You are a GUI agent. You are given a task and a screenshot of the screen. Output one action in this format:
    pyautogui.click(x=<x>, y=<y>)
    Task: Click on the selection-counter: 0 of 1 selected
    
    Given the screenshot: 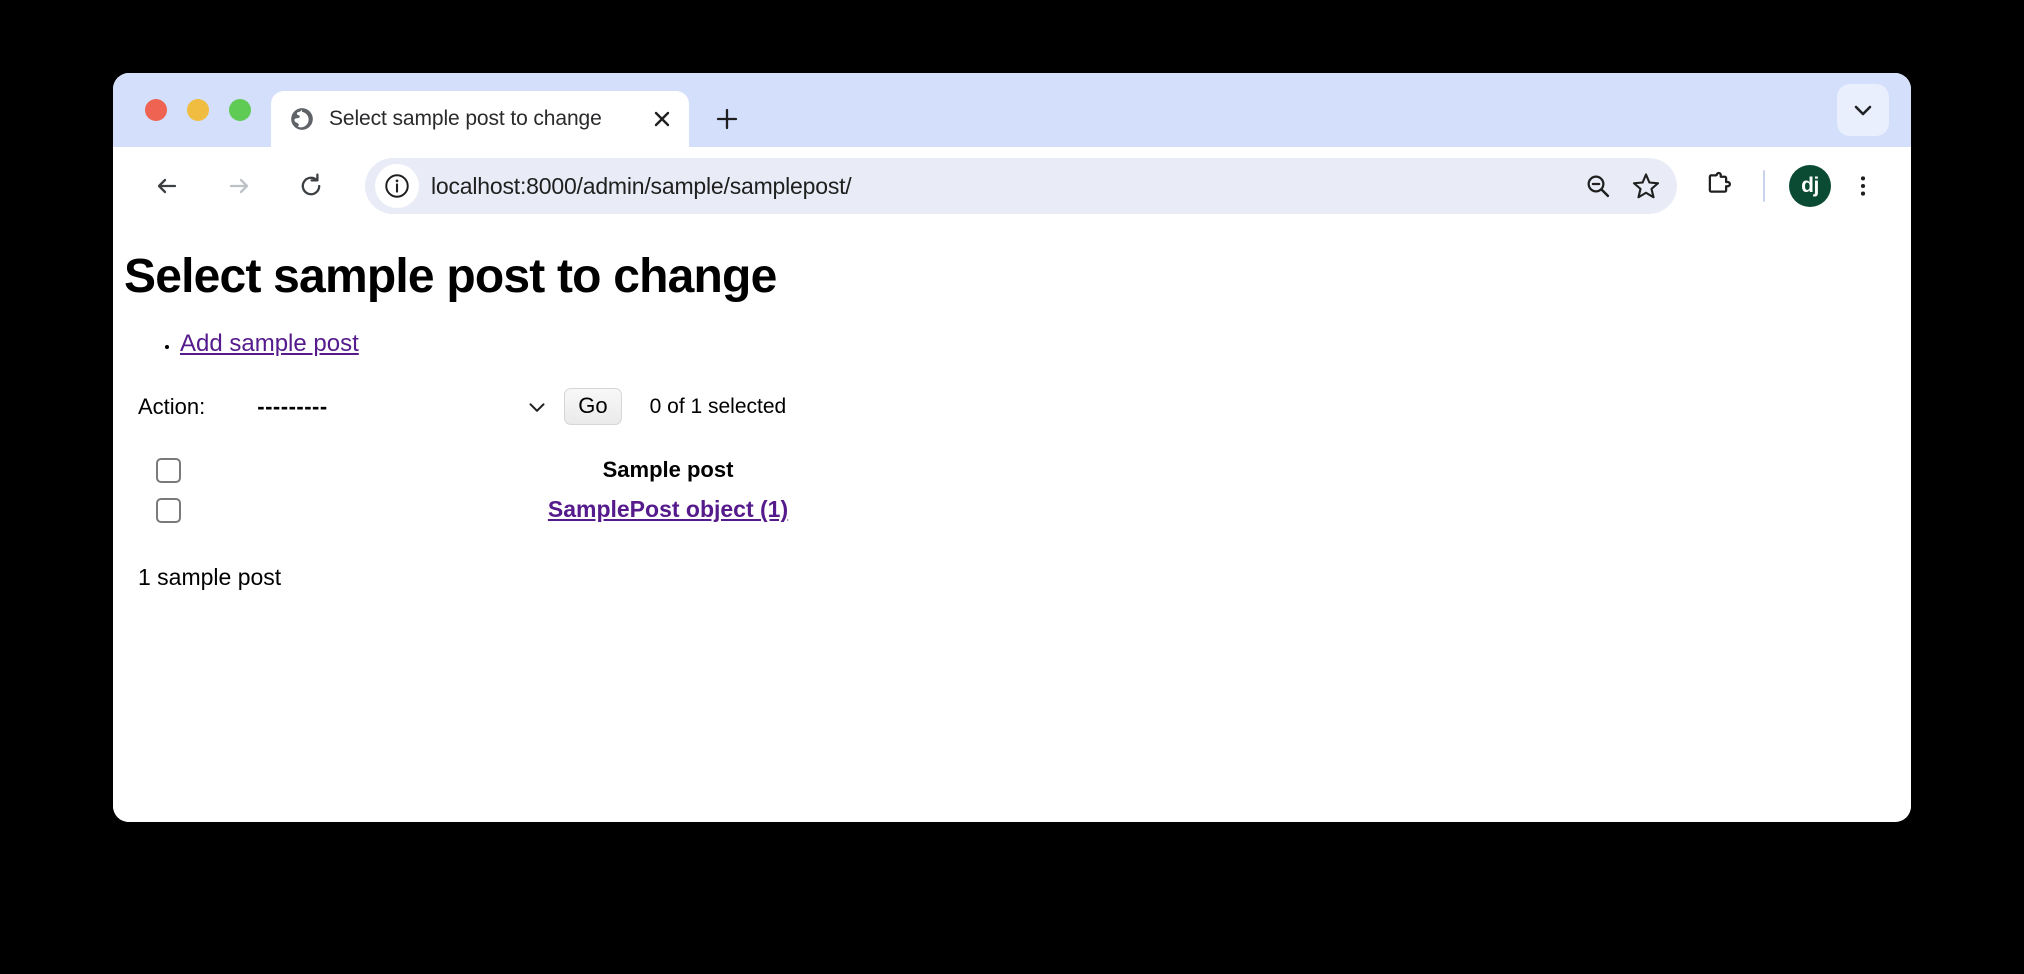 What is the action you would take?
    pyautogui.click(x=718, y=406)
    